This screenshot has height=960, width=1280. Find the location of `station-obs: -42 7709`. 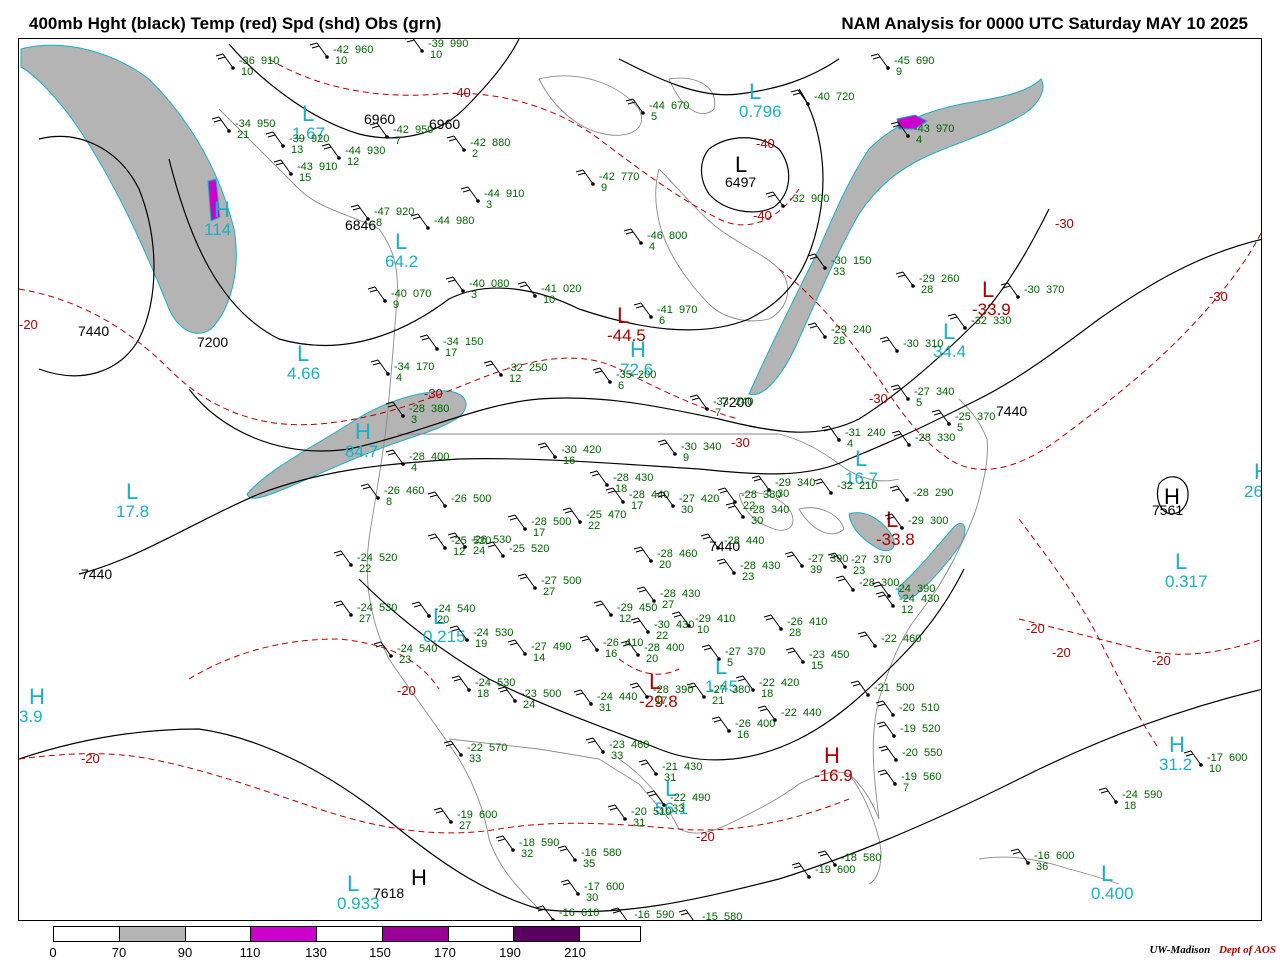

station-obs: -42 7709 is located at coordinates (607, 181).